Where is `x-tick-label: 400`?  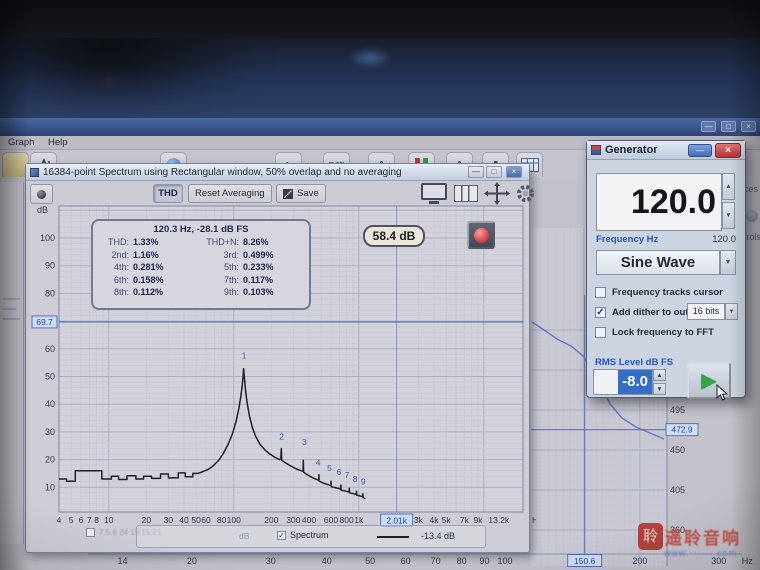 x-tick-label: 400 is located at coordinates (309, 520).